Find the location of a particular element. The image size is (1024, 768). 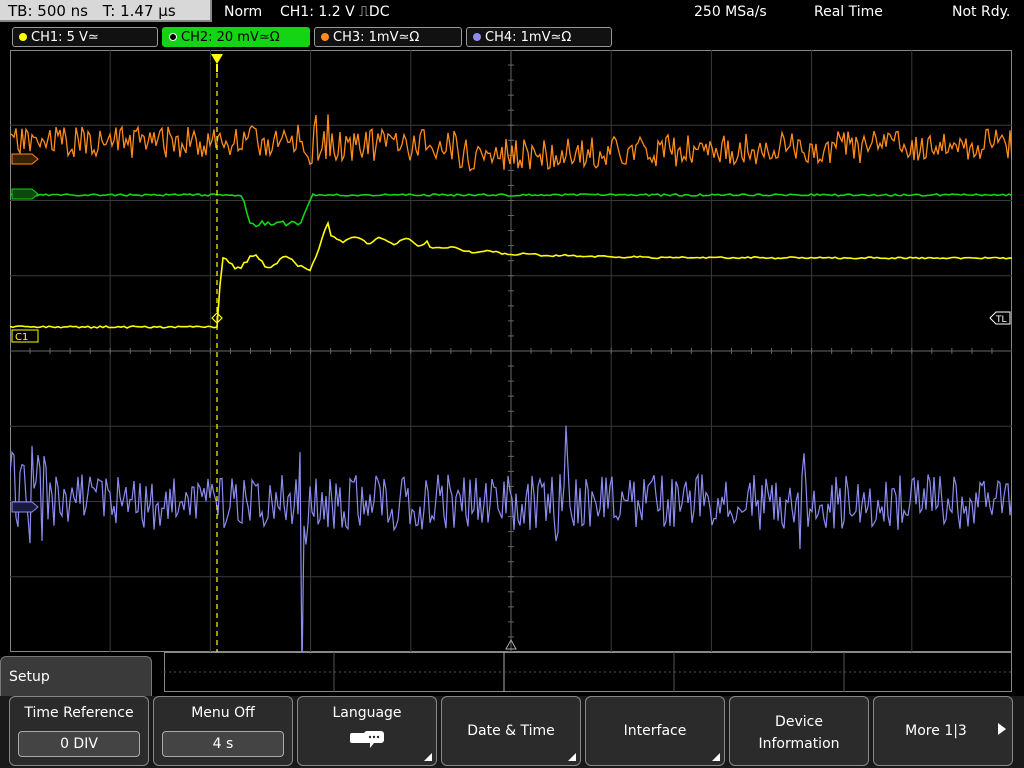

menu-off-softkey: Menu Off 4 s is located at coordinates (223, 731).